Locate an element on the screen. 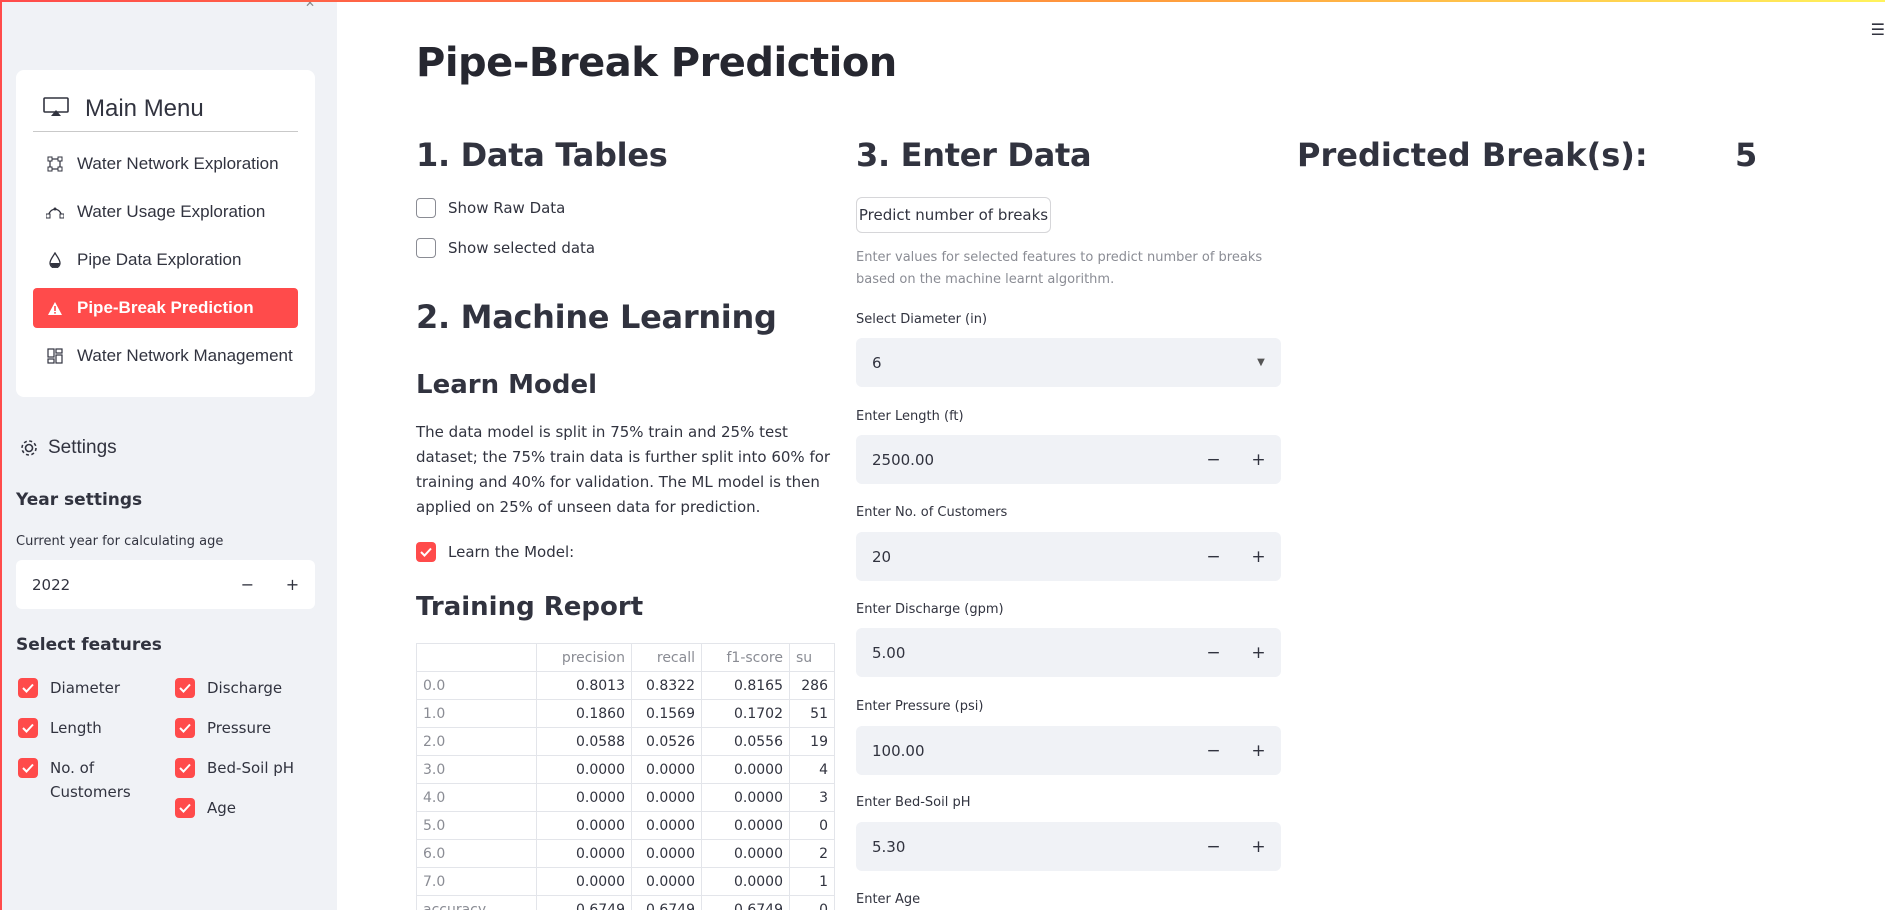 The height and width of the screenshot is (910, 1885). discharge-number-input: 5.00 − + is located at coordinates (1068, 652).